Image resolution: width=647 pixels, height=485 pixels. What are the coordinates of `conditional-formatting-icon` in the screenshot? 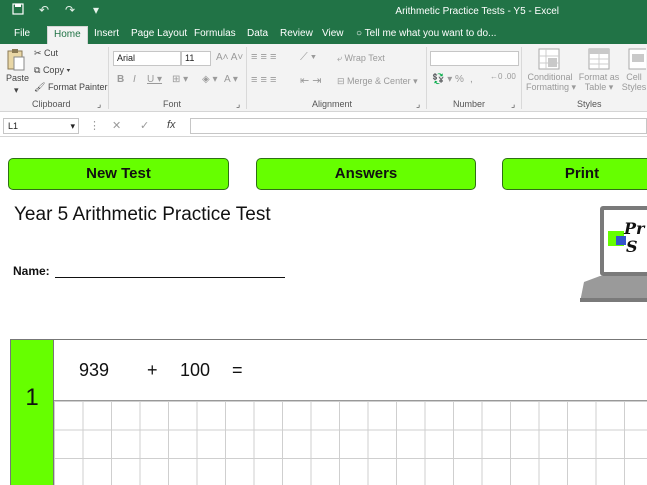 It's located at (549, 60).